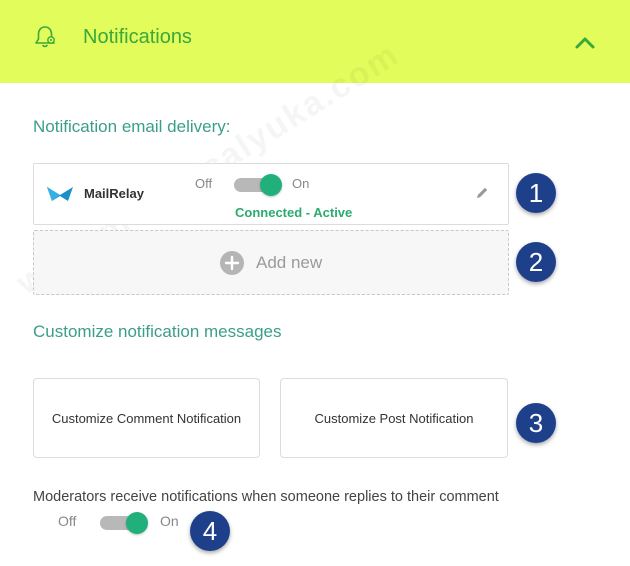 The height and width of the screenshot is (566, 630). Describe the element at coordinates (289, 262) in the screenshot. I see `add-new-label: Add new` at that location.